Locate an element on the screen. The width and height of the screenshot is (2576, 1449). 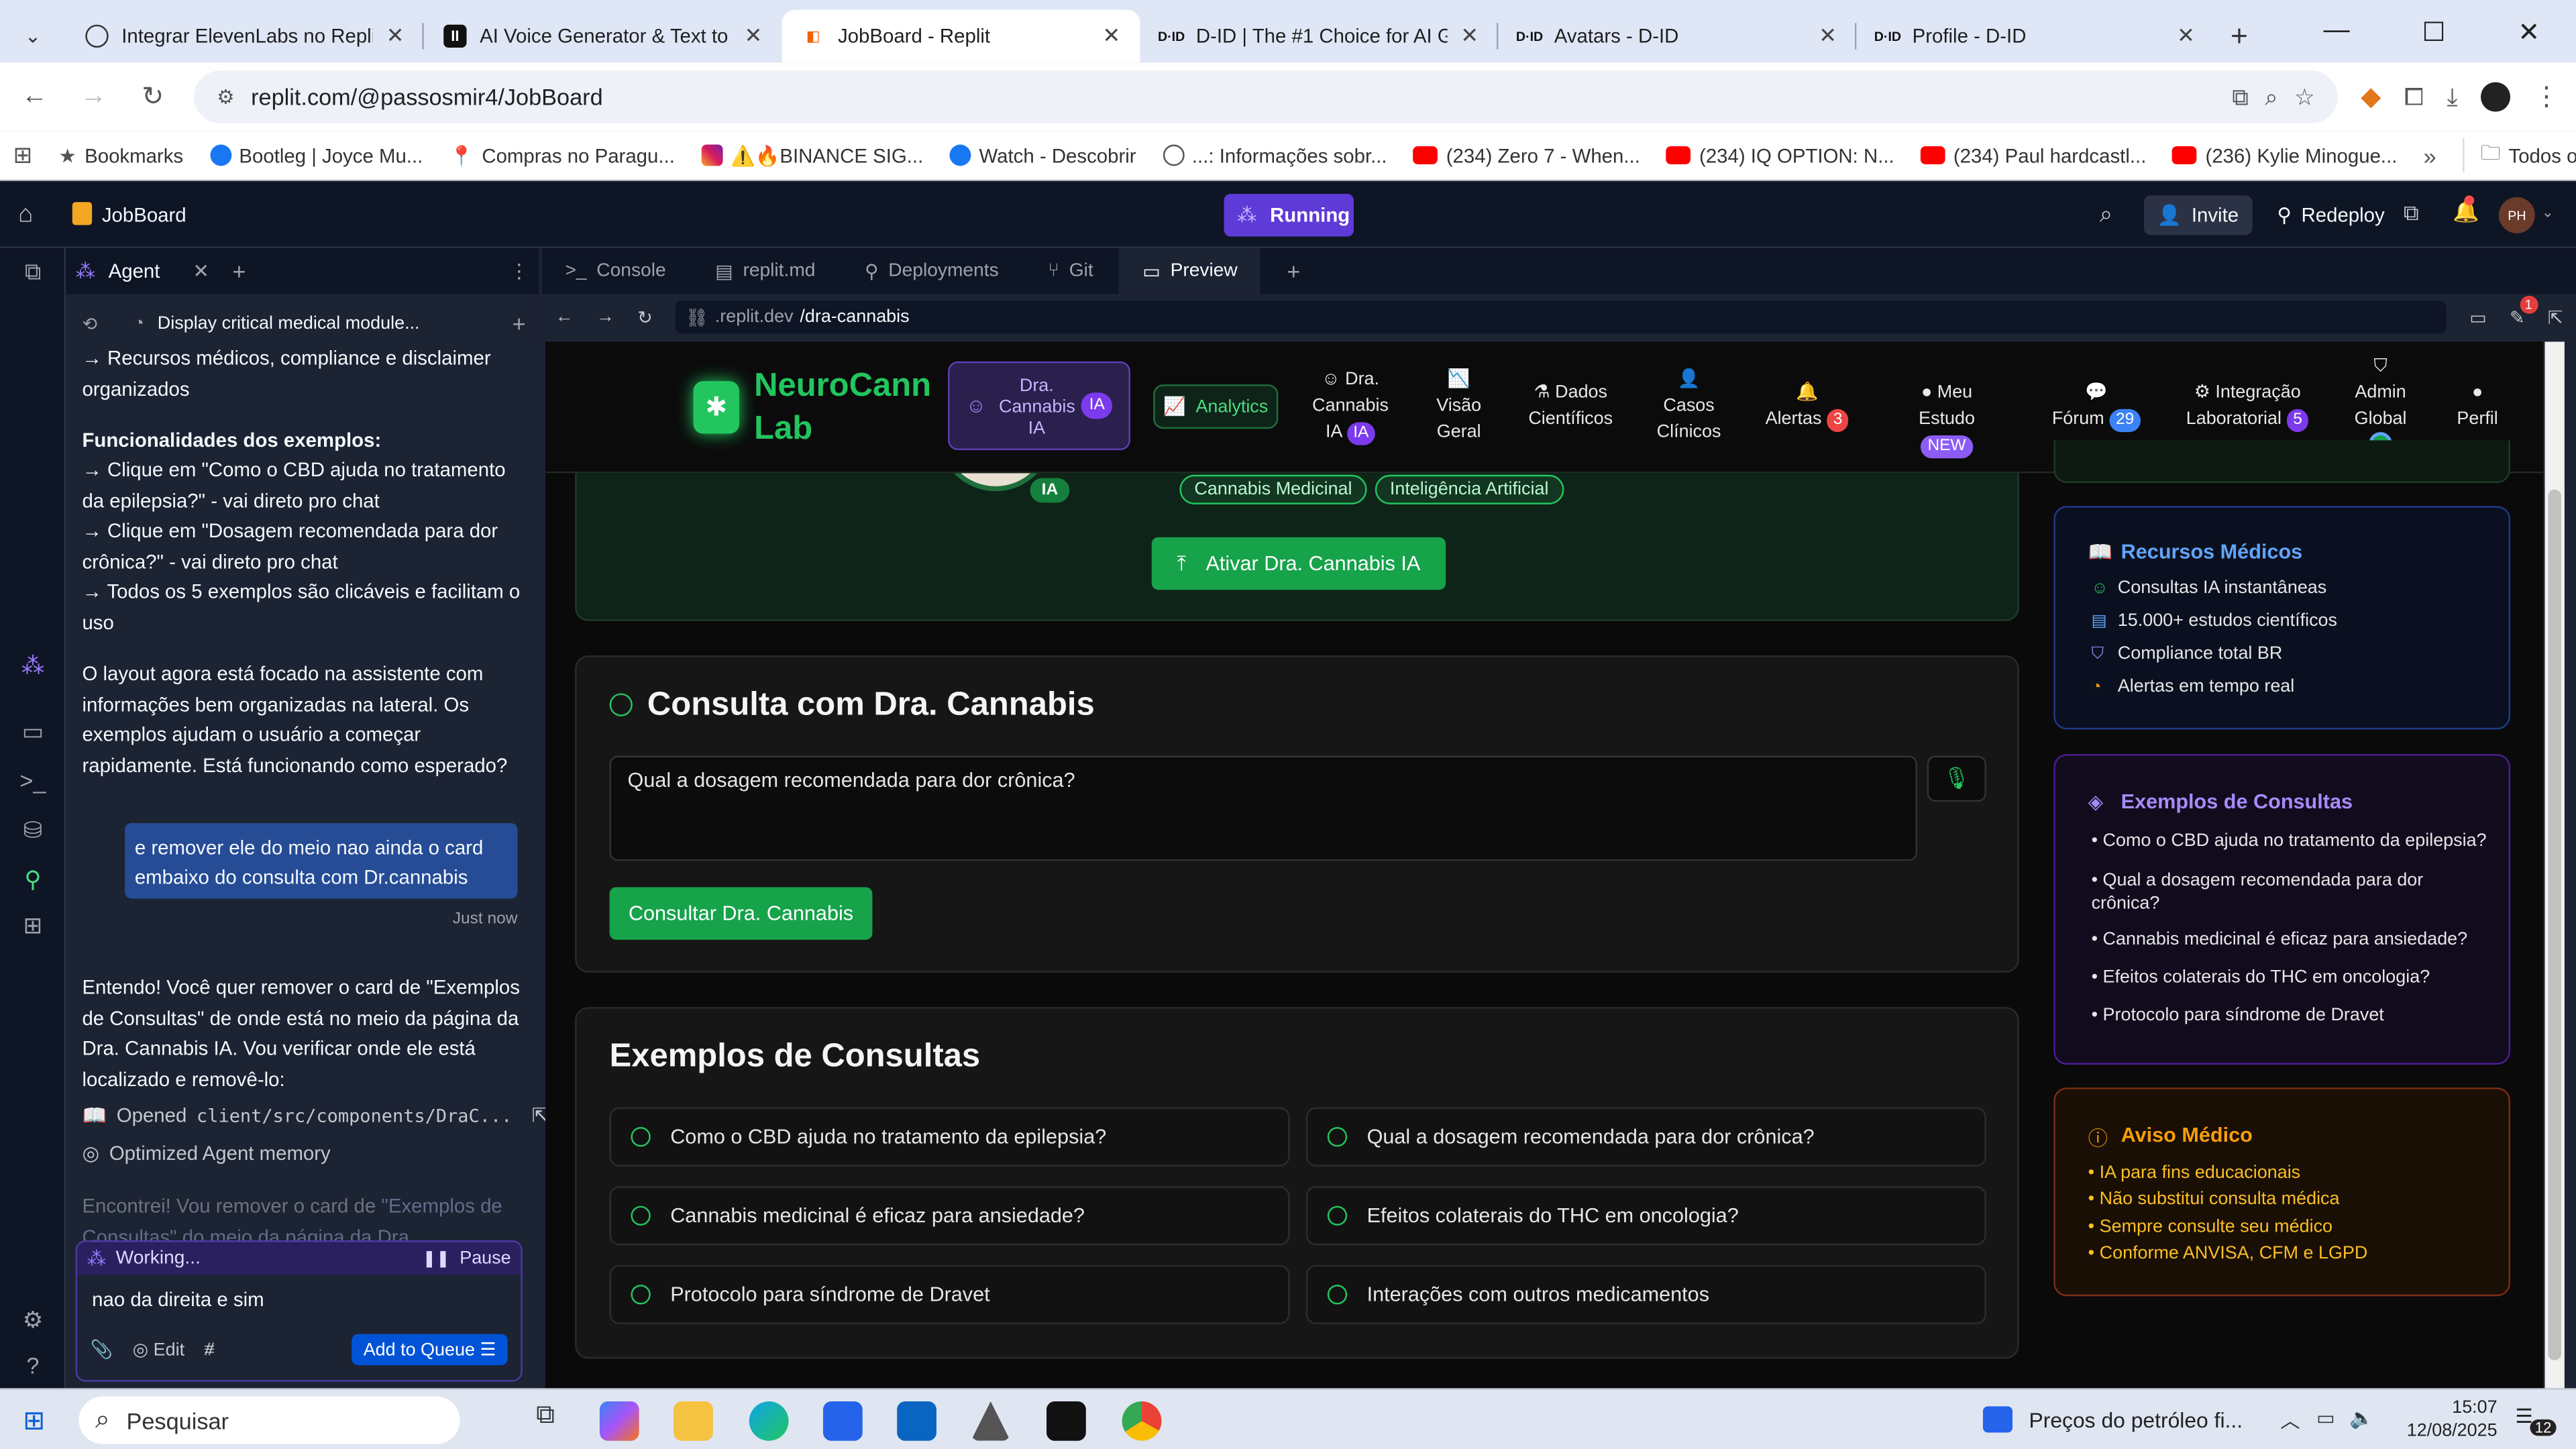
taskbar-search: ⌕ Pesquisar is located at coordinates (269, 1420).